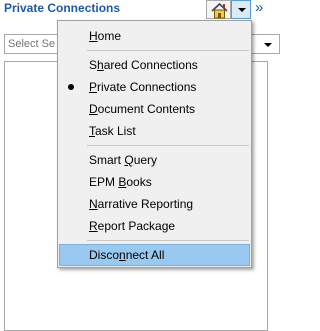  I want to click on home-icon, so click(219, 10).